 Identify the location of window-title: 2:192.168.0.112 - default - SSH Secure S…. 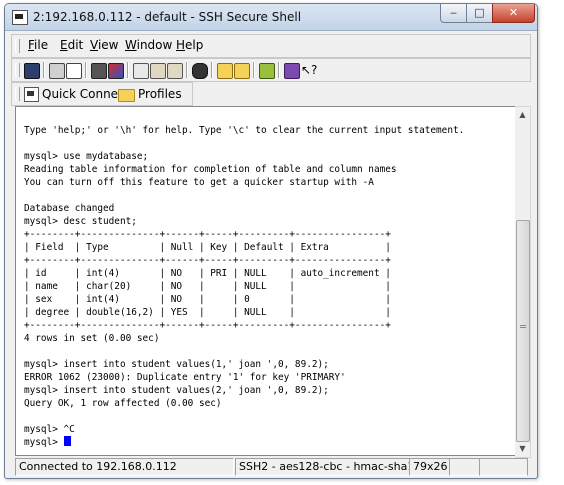
(167, 17).